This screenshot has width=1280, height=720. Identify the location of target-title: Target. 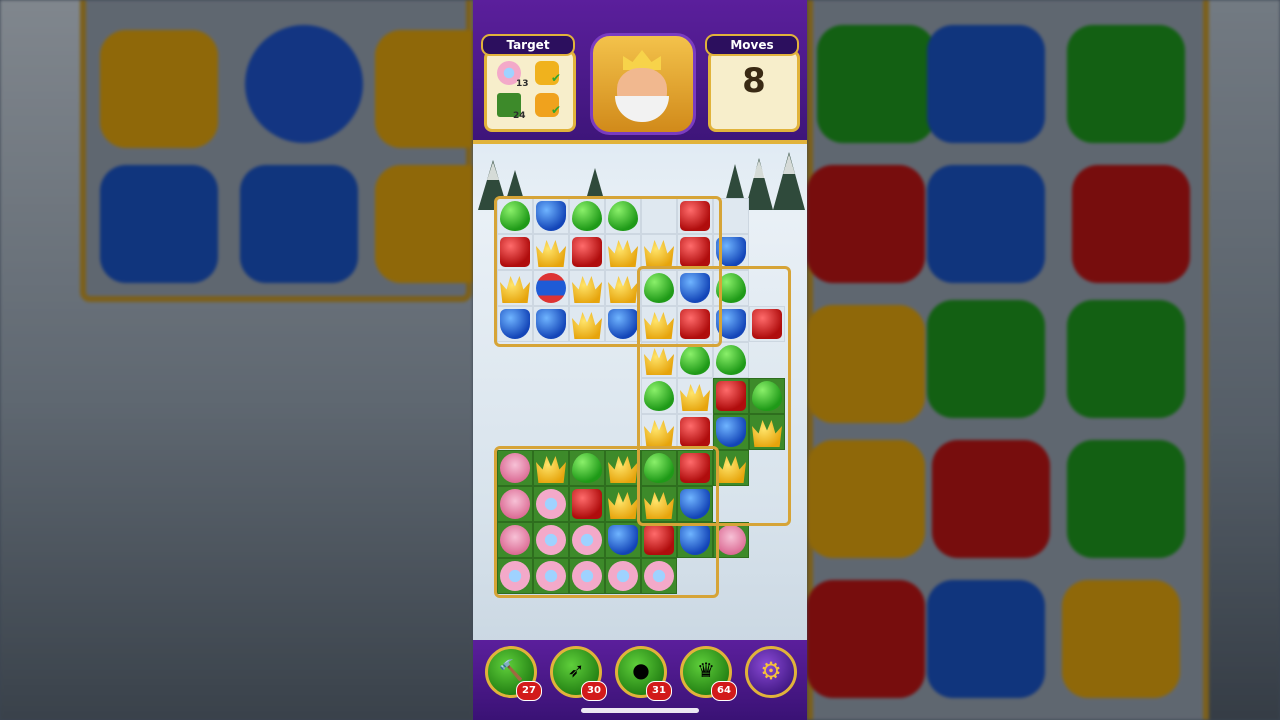
(528, 45).